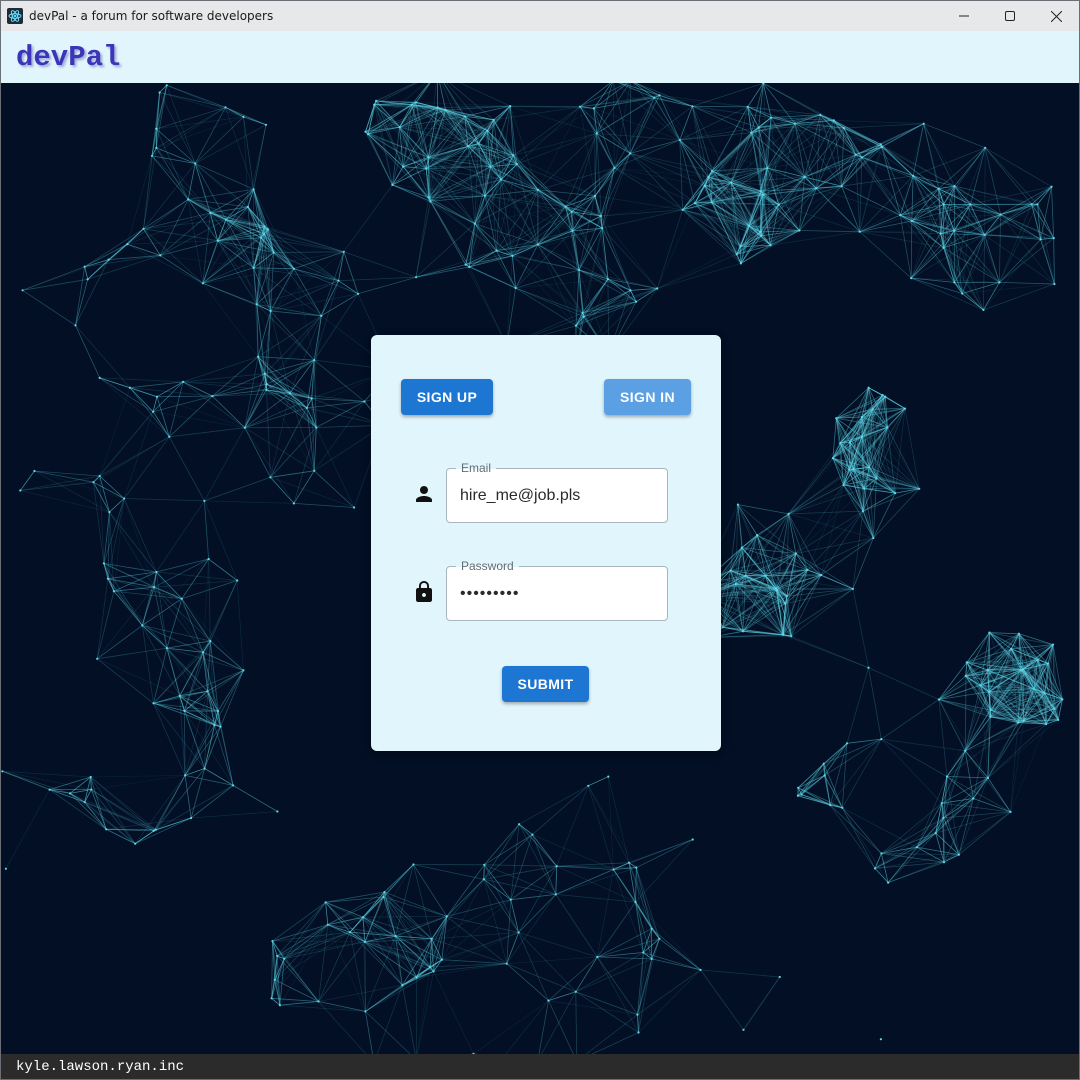 This screenshot has height=1080, width=1080. Describe the element at coordinates (560, 495) in the screenshot. I see `email-input` at that location.